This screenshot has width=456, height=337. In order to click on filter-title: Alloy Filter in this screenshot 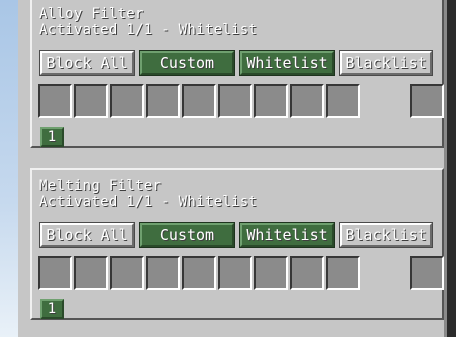, I will do `click(91, 14)`.